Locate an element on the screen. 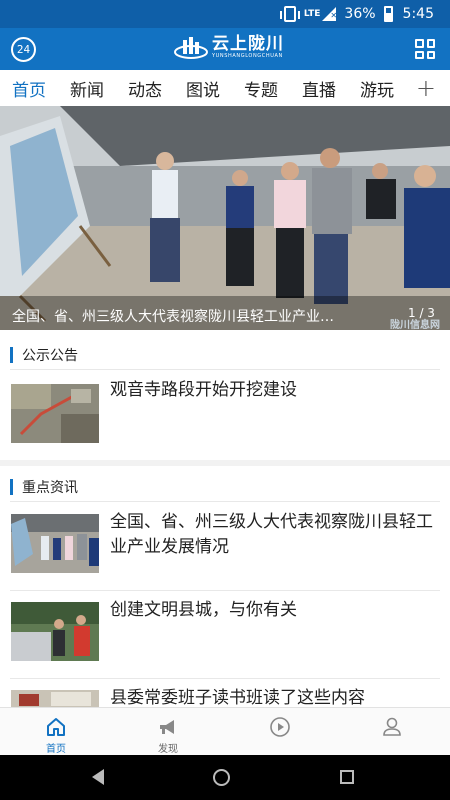 The height and width of the screenshot is (800, 450). tab-news: 新闻 is located at coordinates (87, 88).